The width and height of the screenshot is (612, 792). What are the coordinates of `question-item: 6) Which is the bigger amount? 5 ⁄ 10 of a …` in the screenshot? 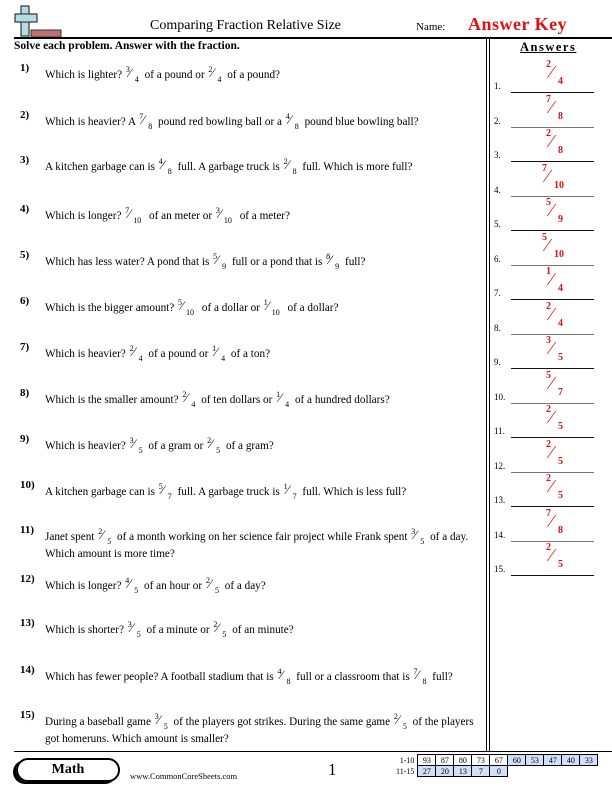 It's located at (251, 306).